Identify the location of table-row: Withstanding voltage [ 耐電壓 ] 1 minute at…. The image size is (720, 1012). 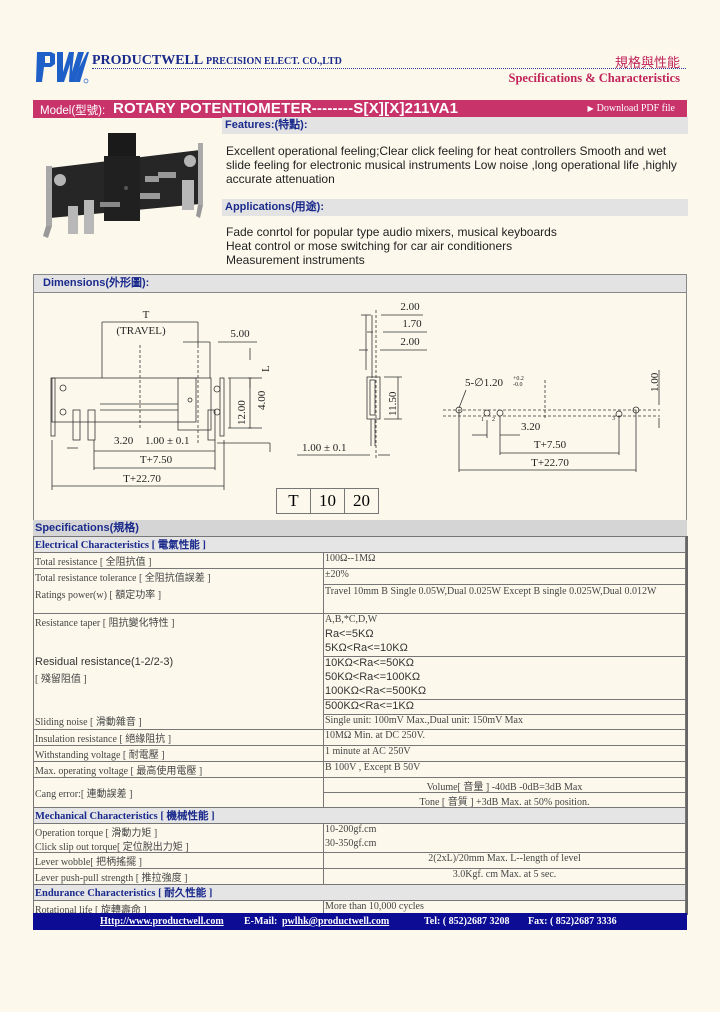
(359, 753).